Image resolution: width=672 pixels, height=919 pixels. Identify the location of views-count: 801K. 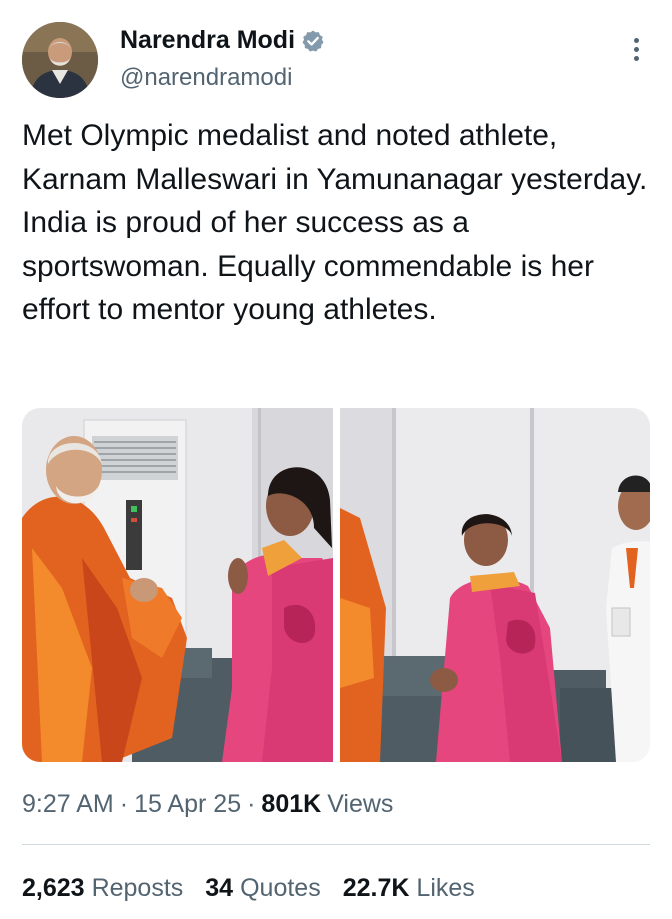
(291, 804).